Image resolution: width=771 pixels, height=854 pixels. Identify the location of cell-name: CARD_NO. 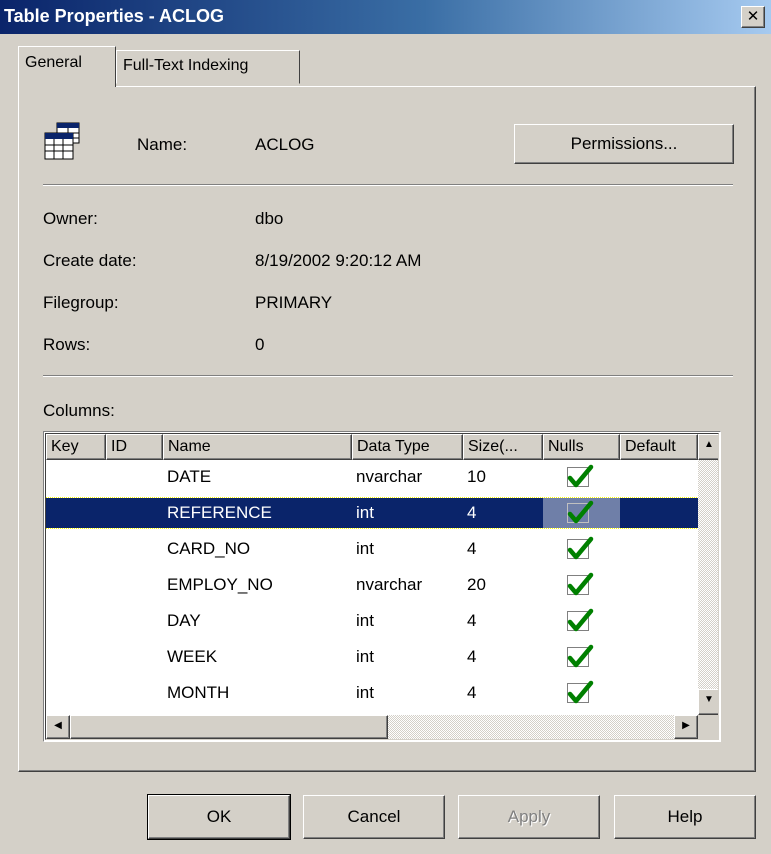
(209, 548).